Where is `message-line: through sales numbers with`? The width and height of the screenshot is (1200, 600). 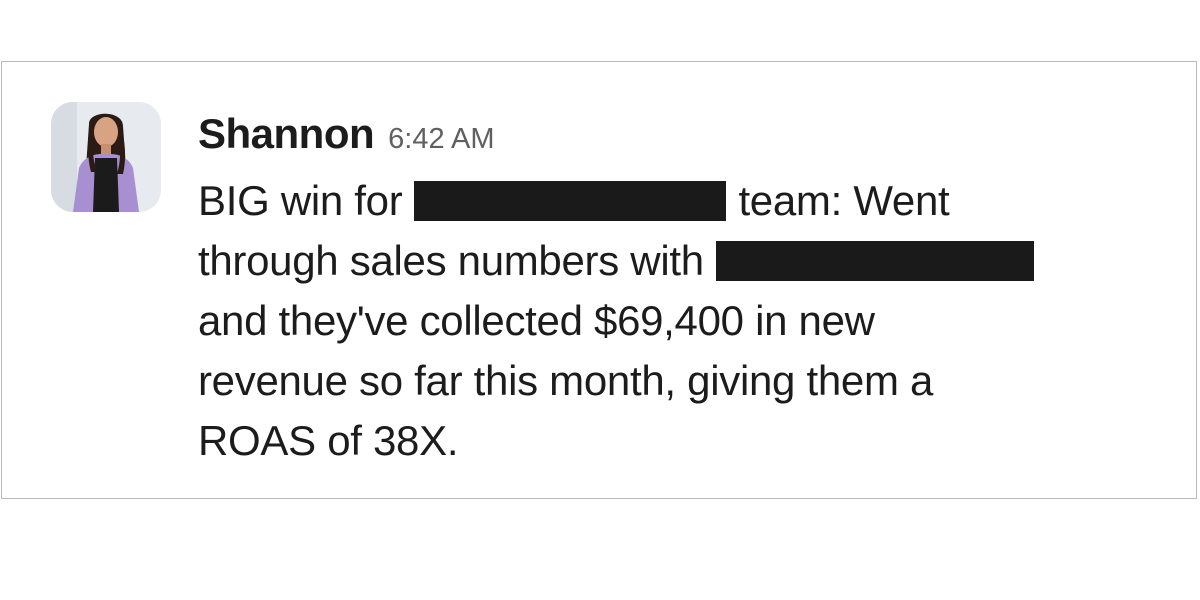 message-line: through sales numbers with is located at coordinates (678, 261).